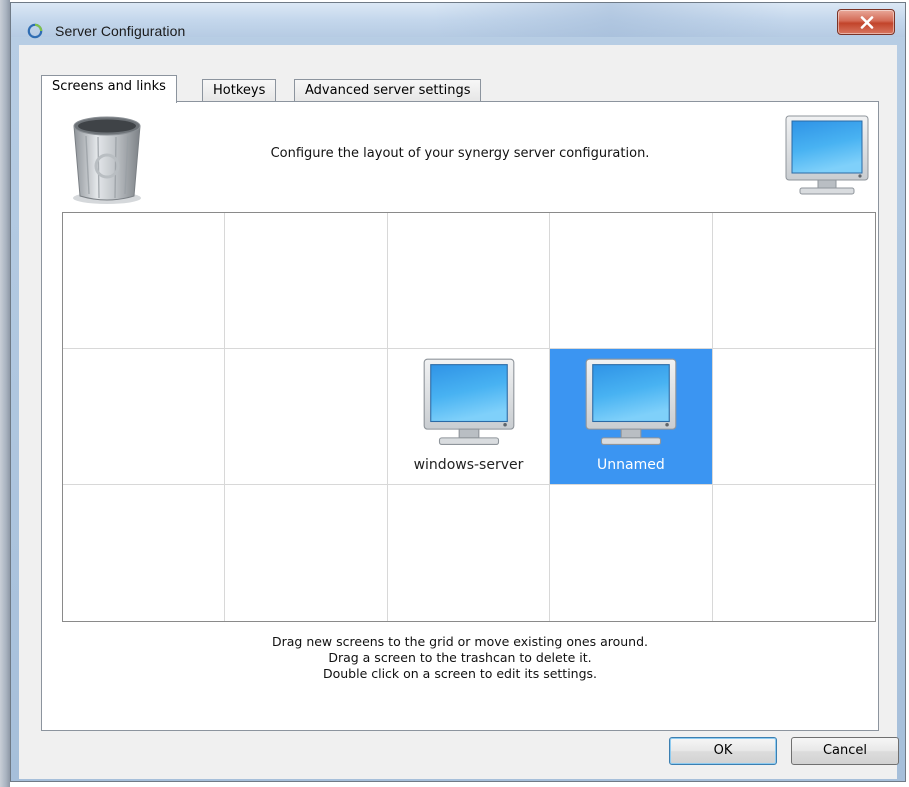 Image resolution: width=909 pixels, height=787 pixels. I want to click on tab-advanced-server-settings: Advanced server settings, so click(388, 91).